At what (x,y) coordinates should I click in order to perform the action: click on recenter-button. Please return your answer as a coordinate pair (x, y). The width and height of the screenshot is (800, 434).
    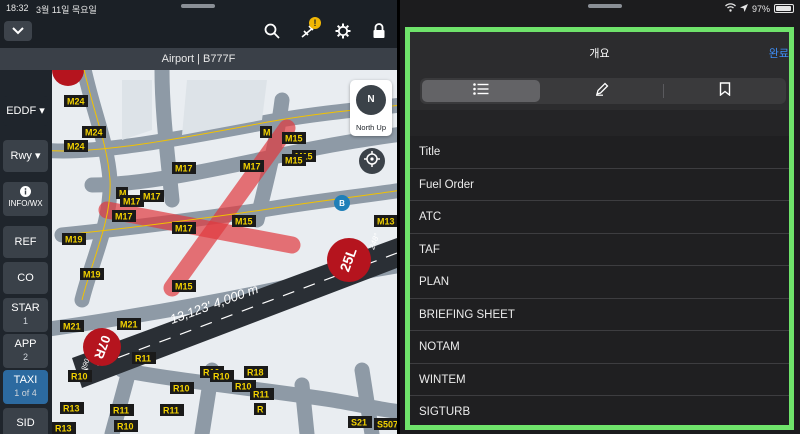
    Looking at the image, I should click on (372, 161).